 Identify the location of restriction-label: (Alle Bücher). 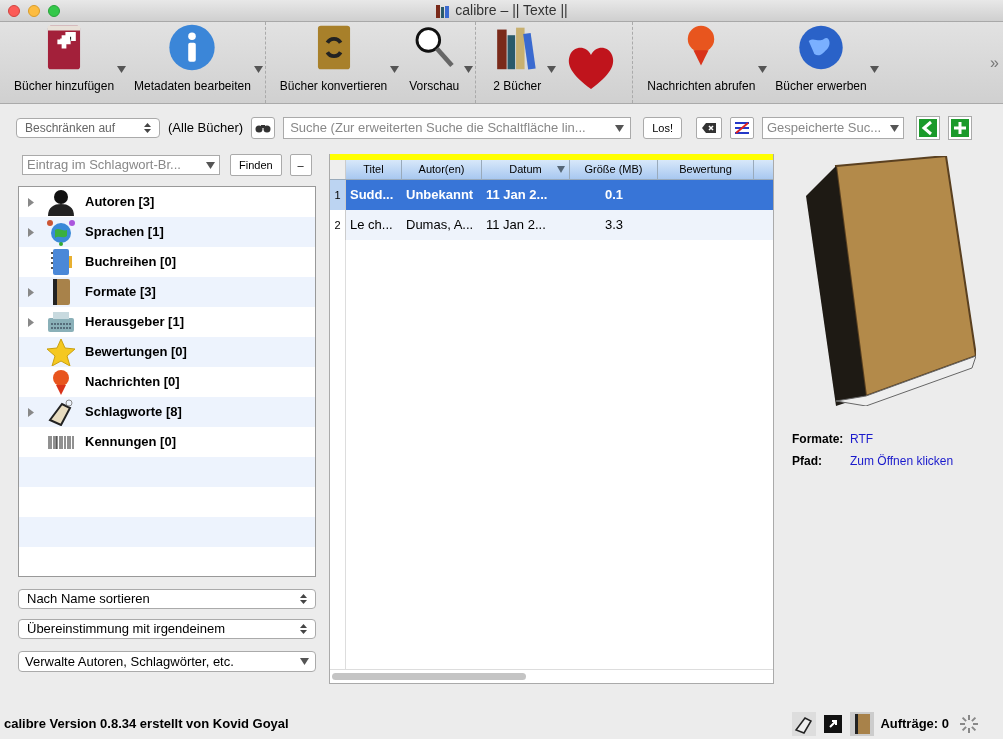
(206, 128).